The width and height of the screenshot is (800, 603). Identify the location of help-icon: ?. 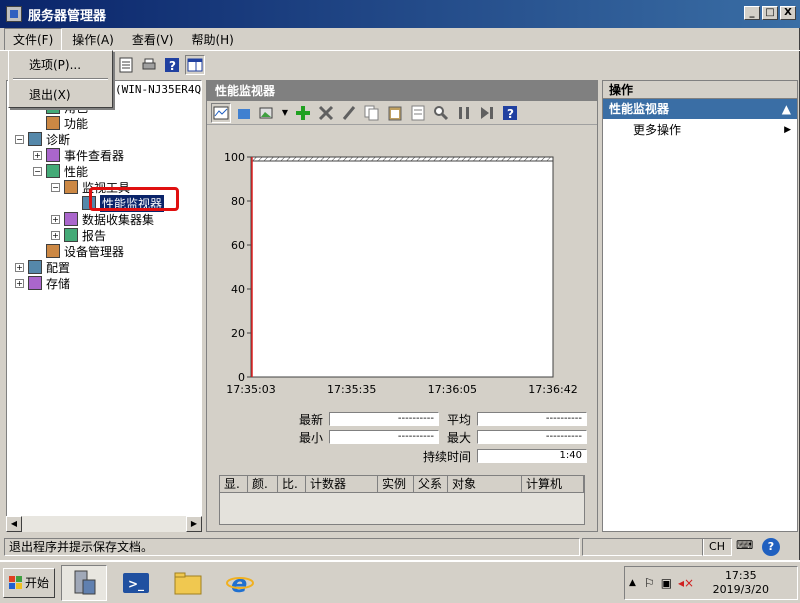
(172, 65).